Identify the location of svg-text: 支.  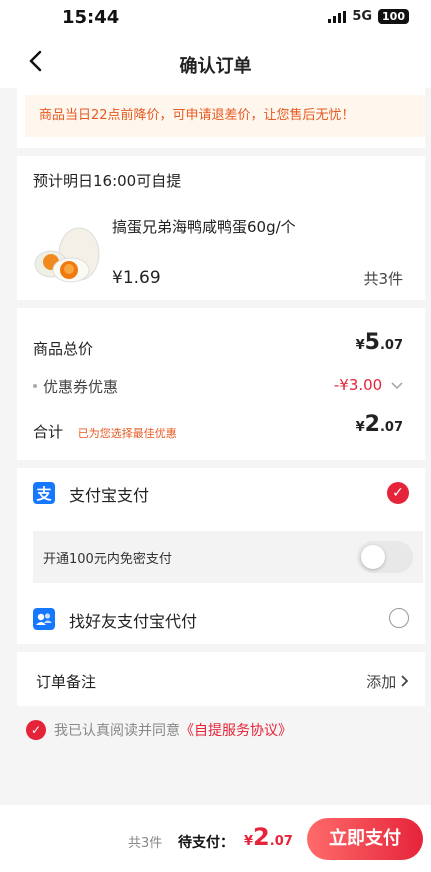
(43, 494).